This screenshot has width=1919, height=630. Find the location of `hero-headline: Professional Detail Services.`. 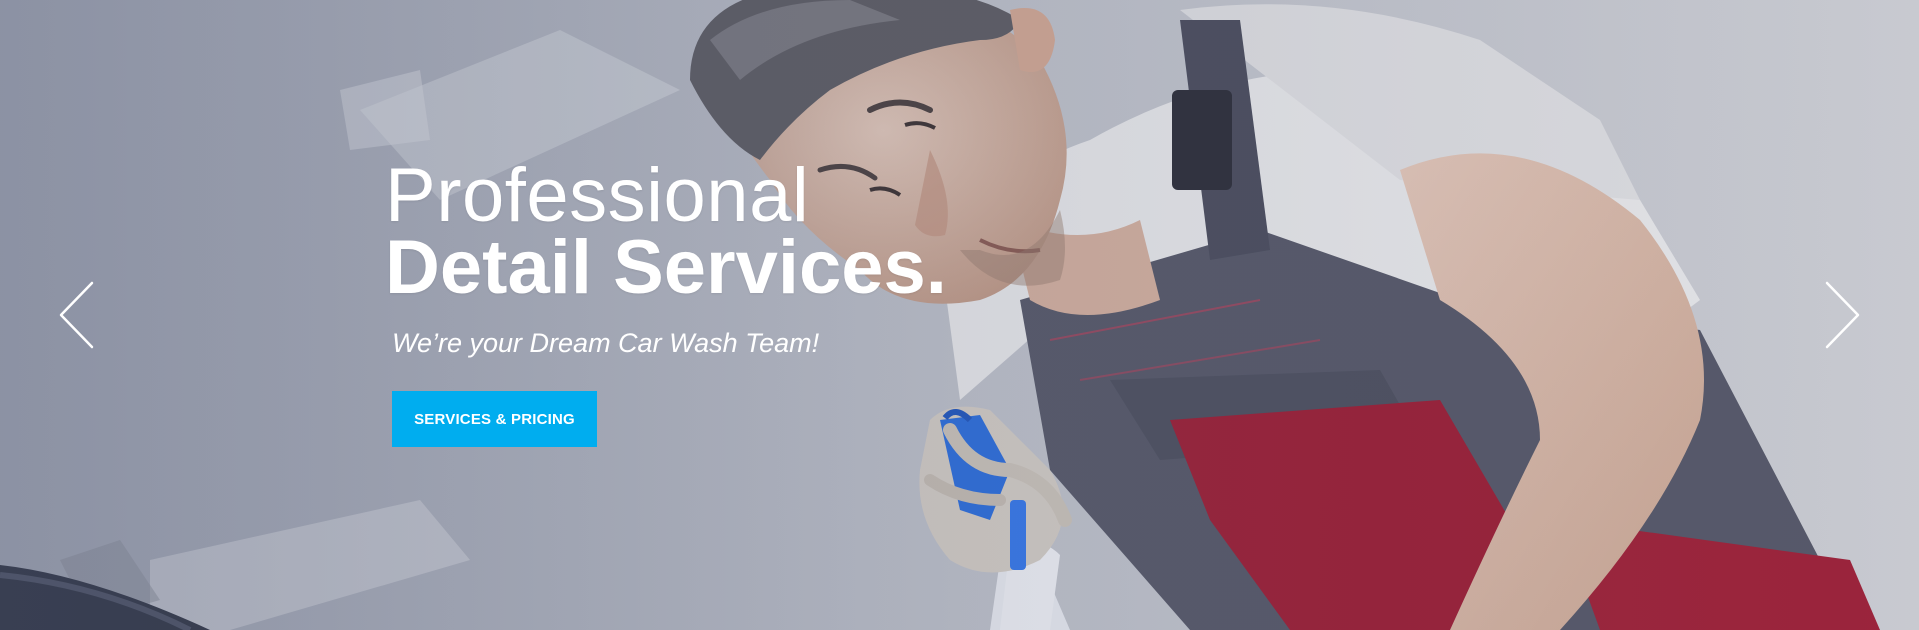

hero-headline: Professional Detail Services. is located at coordinates (735, 231).